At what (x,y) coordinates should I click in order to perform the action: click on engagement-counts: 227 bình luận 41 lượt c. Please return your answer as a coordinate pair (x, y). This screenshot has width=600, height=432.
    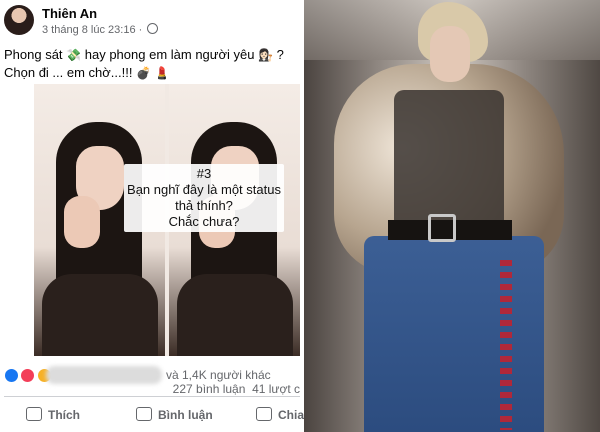
    Looking at the image, I should click on (236, 389).